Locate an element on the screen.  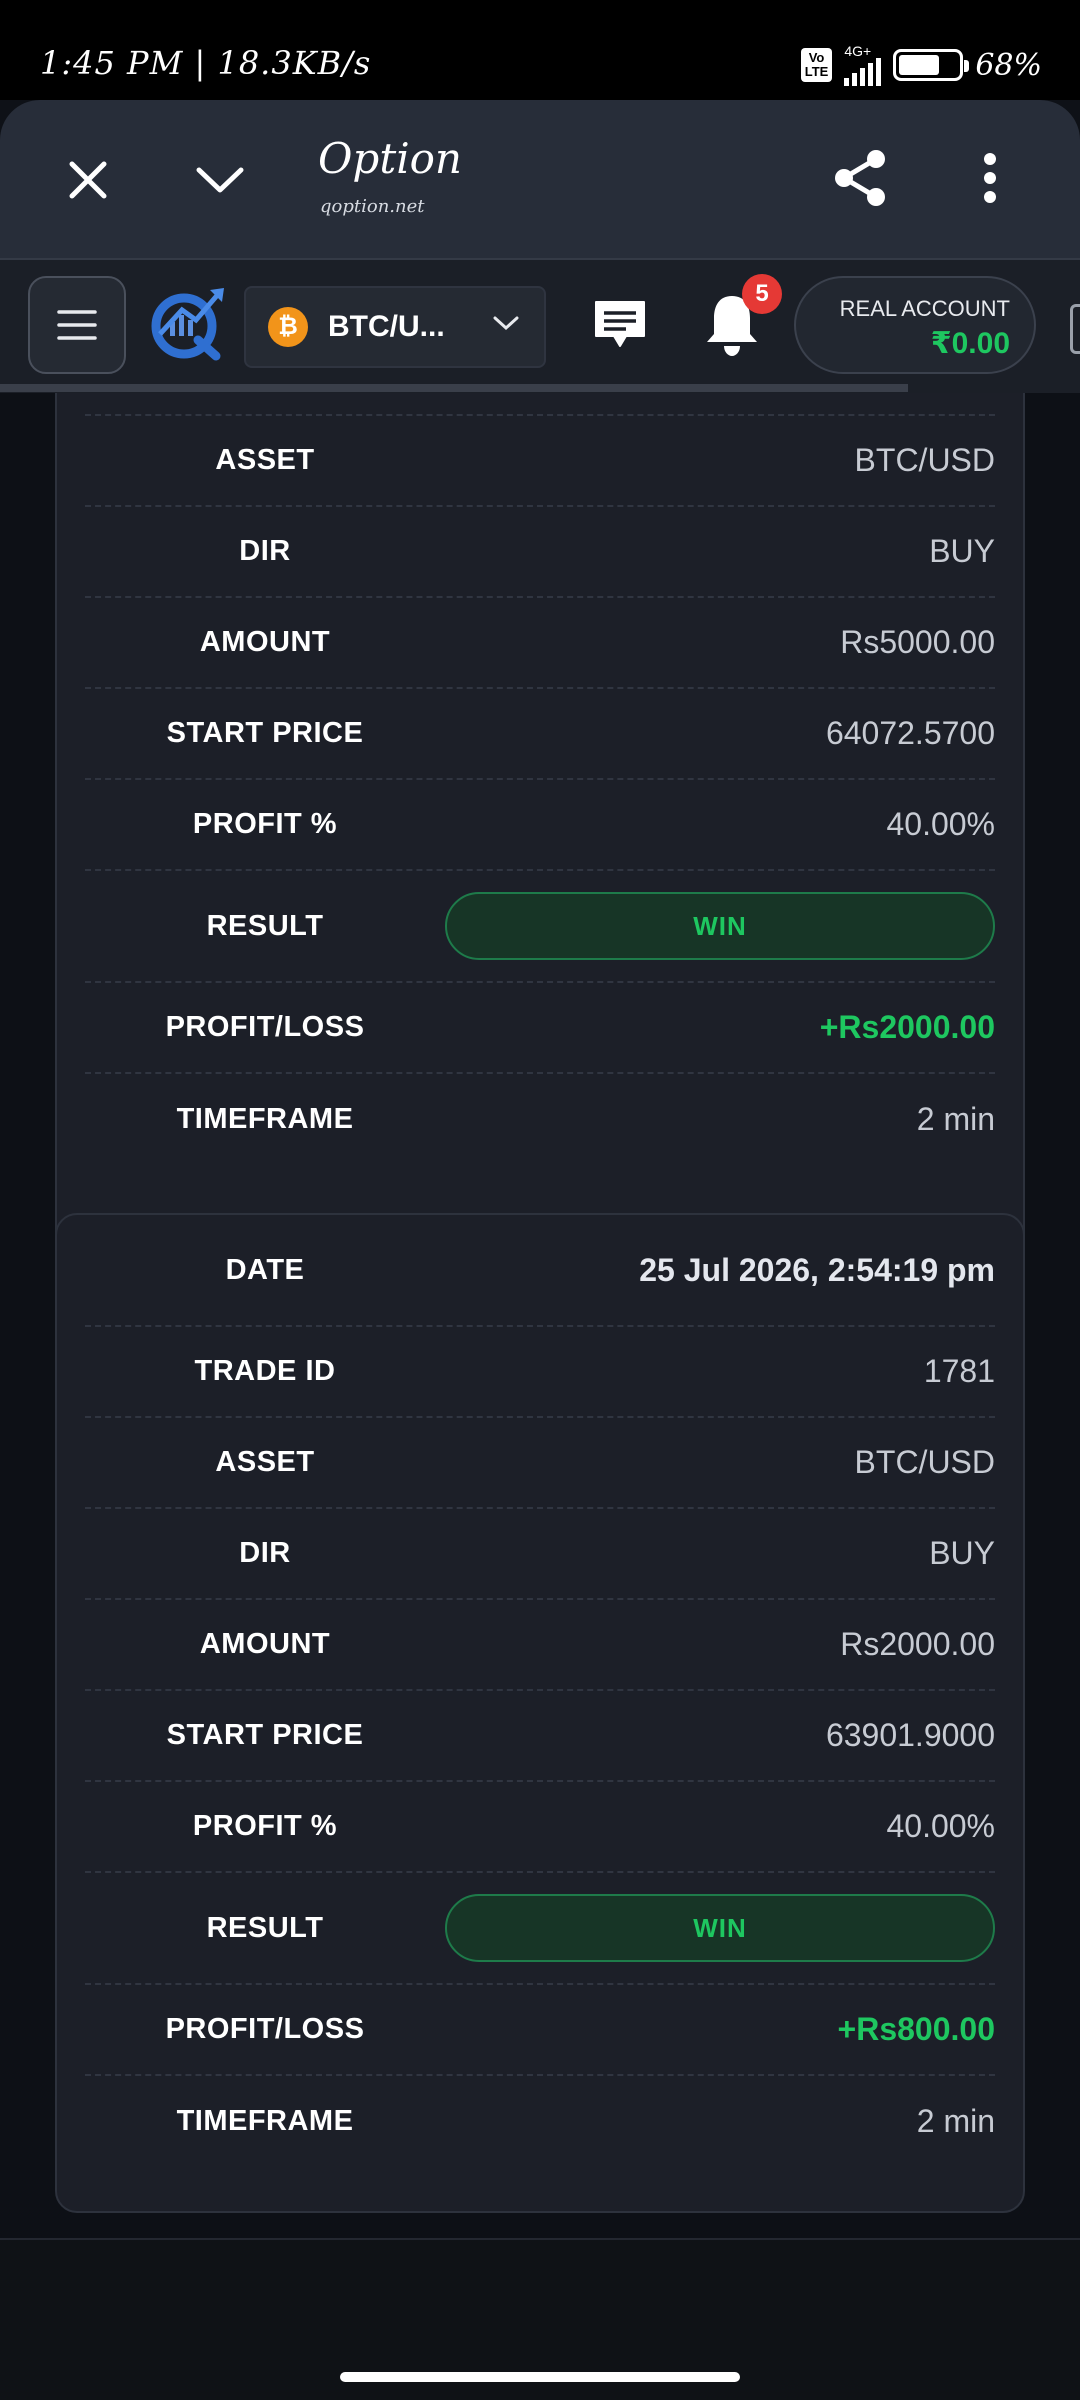
more-vertical-icon is located at coordinates (990, 178).